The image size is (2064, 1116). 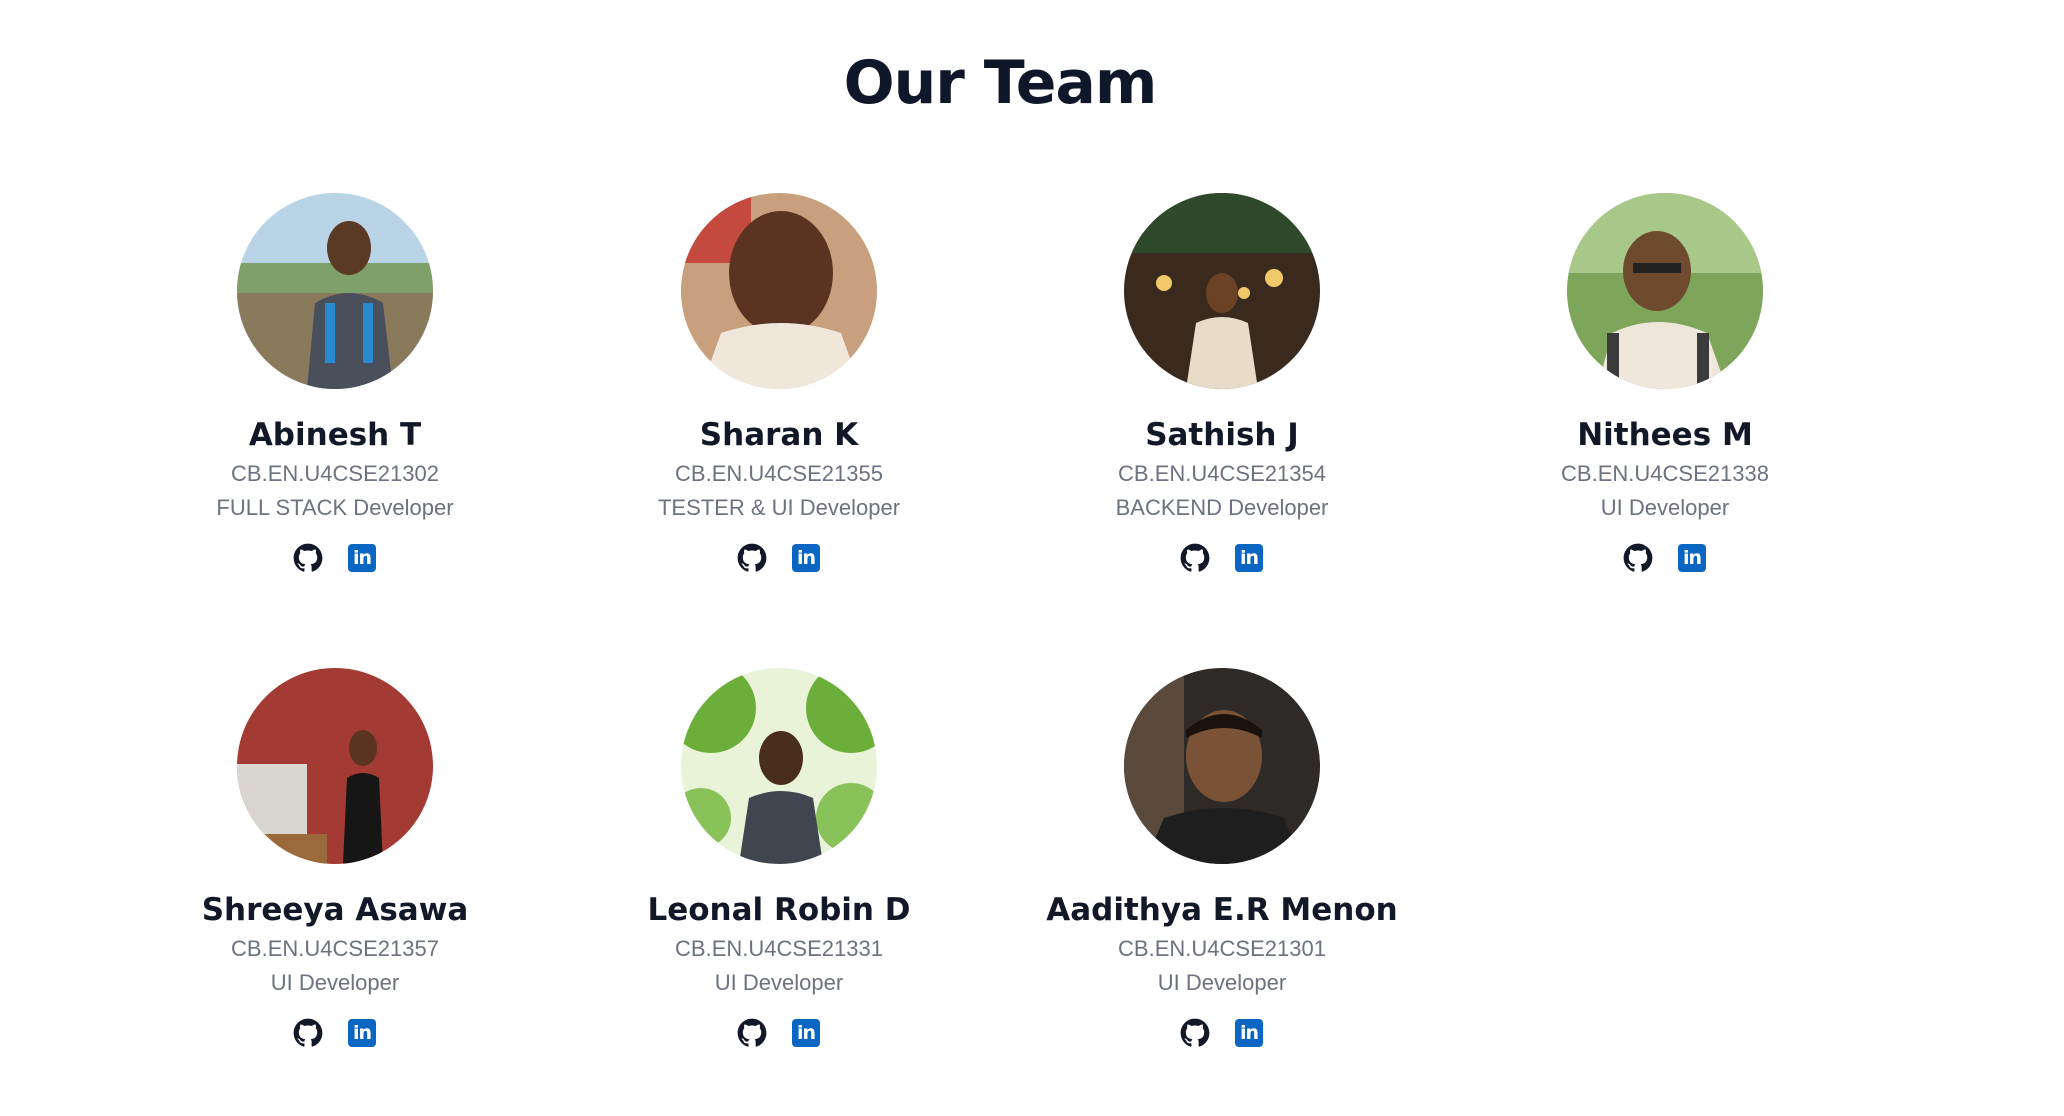 I want to click on member-role: FULL STACK Developer, so click(x=335, y=507).